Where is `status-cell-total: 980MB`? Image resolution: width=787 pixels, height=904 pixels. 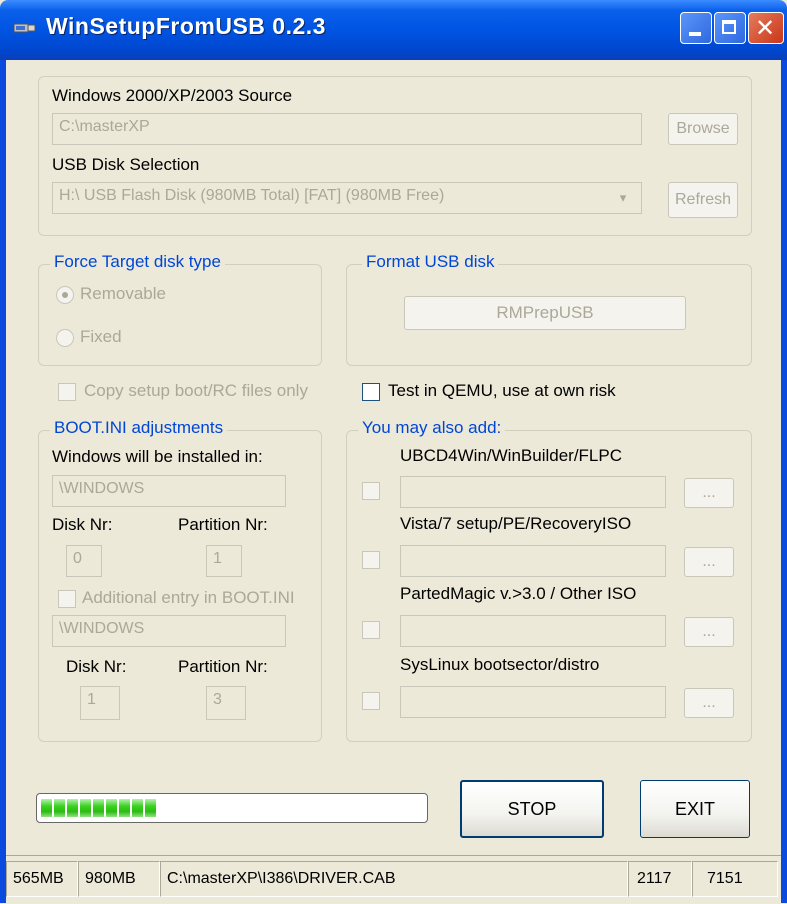
status-cell-total: 980MB is located at coordinates (119, 879).